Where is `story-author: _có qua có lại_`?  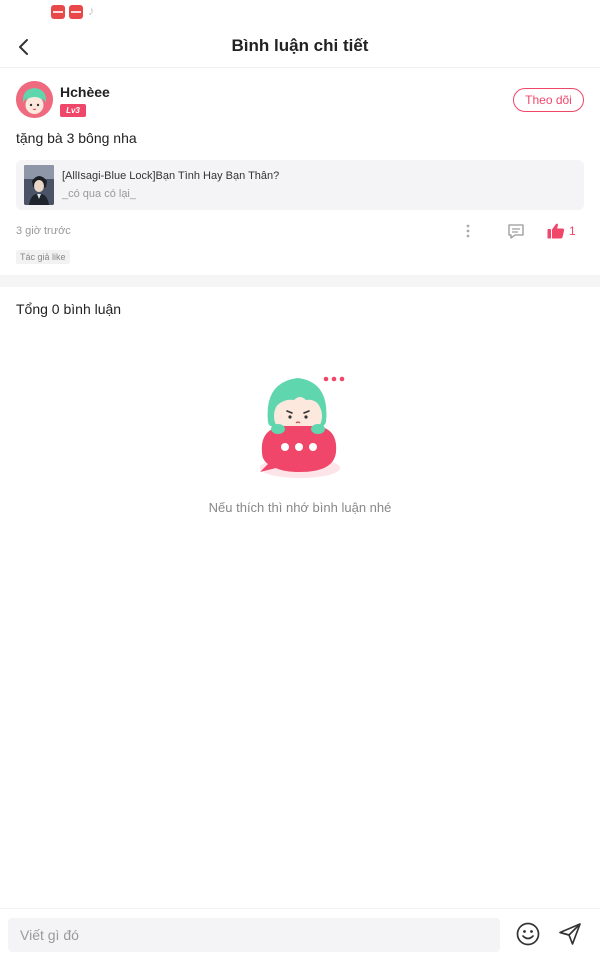
story-author: _có qua có lại_ is located at coordinates (99, 194).